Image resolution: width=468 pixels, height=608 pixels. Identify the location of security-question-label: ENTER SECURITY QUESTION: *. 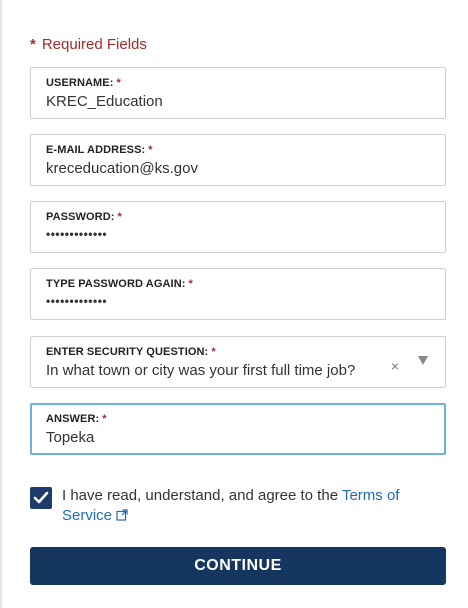
(131, 352).